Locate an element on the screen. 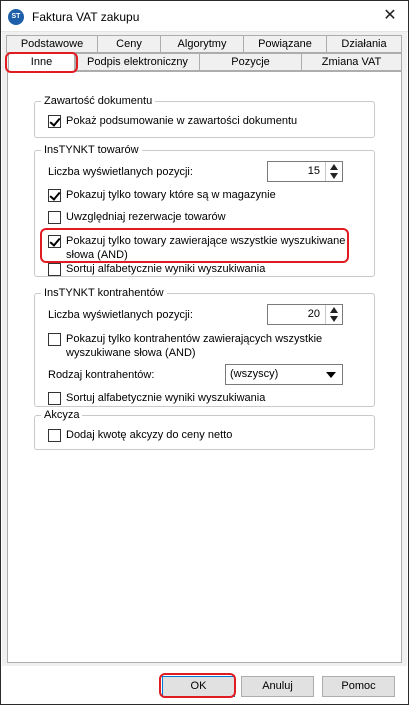  tab-powiazane: Powiązane is located at coordinates (285, 44).